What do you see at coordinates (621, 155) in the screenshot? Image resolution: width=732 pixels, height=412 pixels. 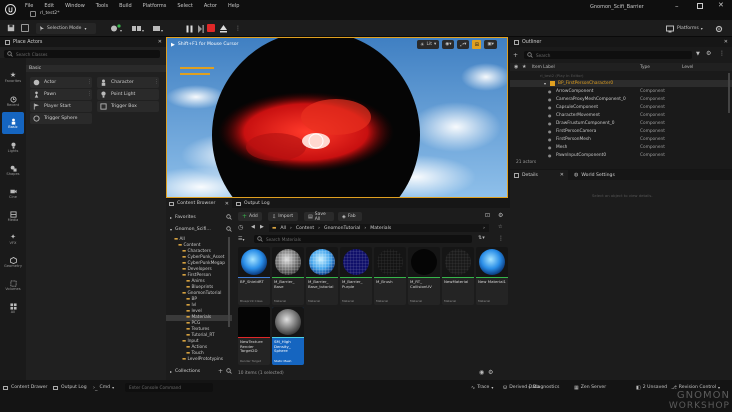 I see `table-row: ● PawnInputComponent0 Component` at bounding box center [621, 155].